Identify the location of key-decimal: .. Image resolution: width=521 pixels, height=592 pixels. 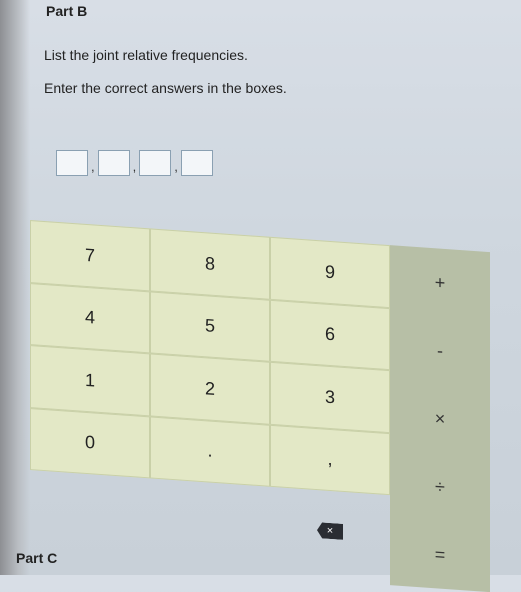
(210, 451).